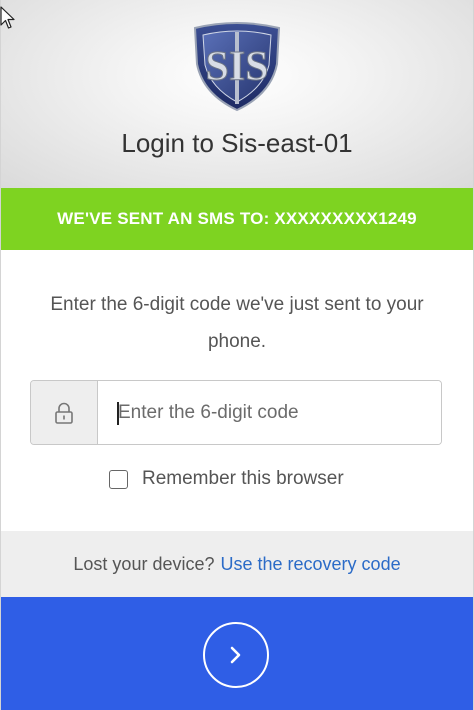 Image resolution: width=474 pixels, height=710 pixels. I want to click on remember-label: Remember this browser, so click(243, 478).